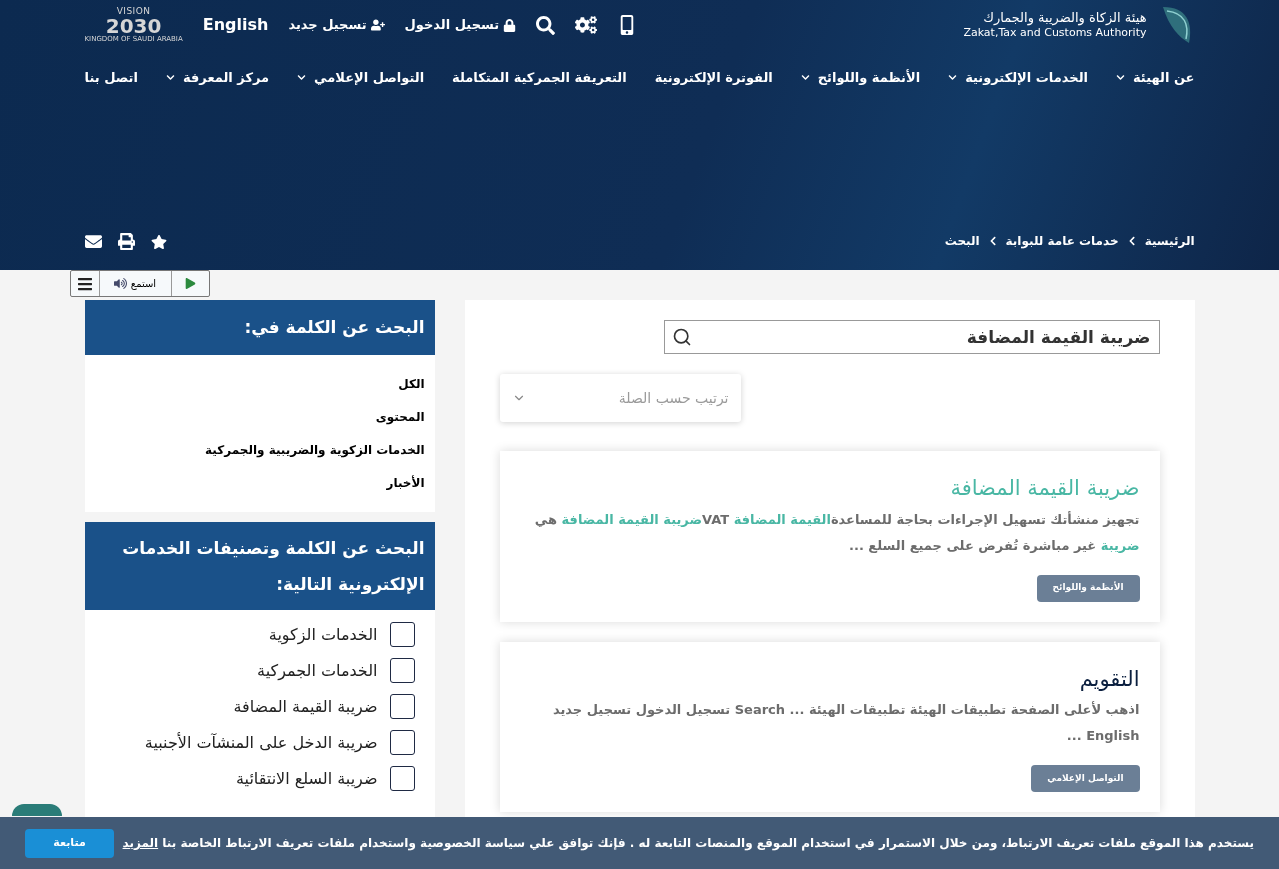 This screenshot has height=869, width=1279. Describe the element at coordinates (261, 742) in the screenshot. I see `checkbox-label: ضريبة الدخل على المنشآت الأجنبية` at that location.